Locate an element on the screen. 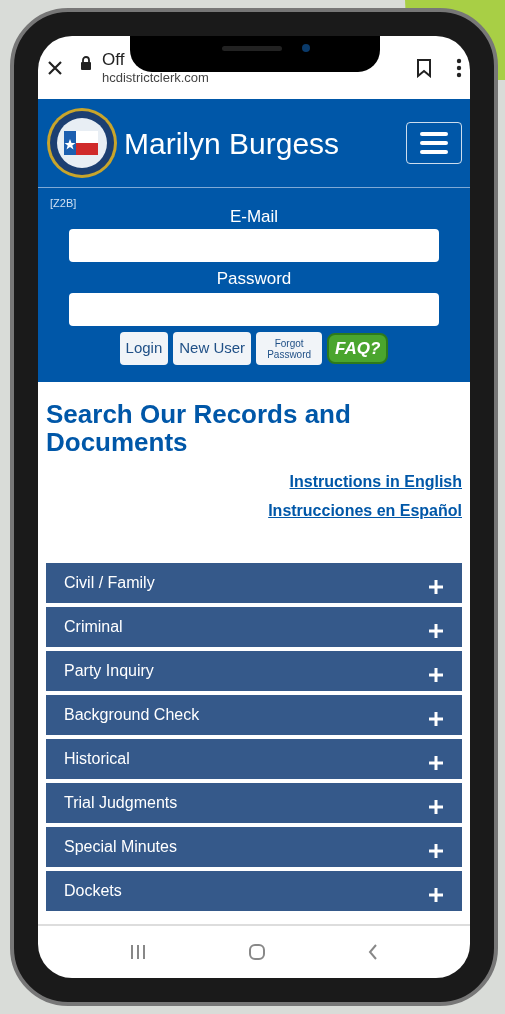 The height and width of the screenshot is (1014, 505). login-panel-button: Login is located at coordinates (144, 348).